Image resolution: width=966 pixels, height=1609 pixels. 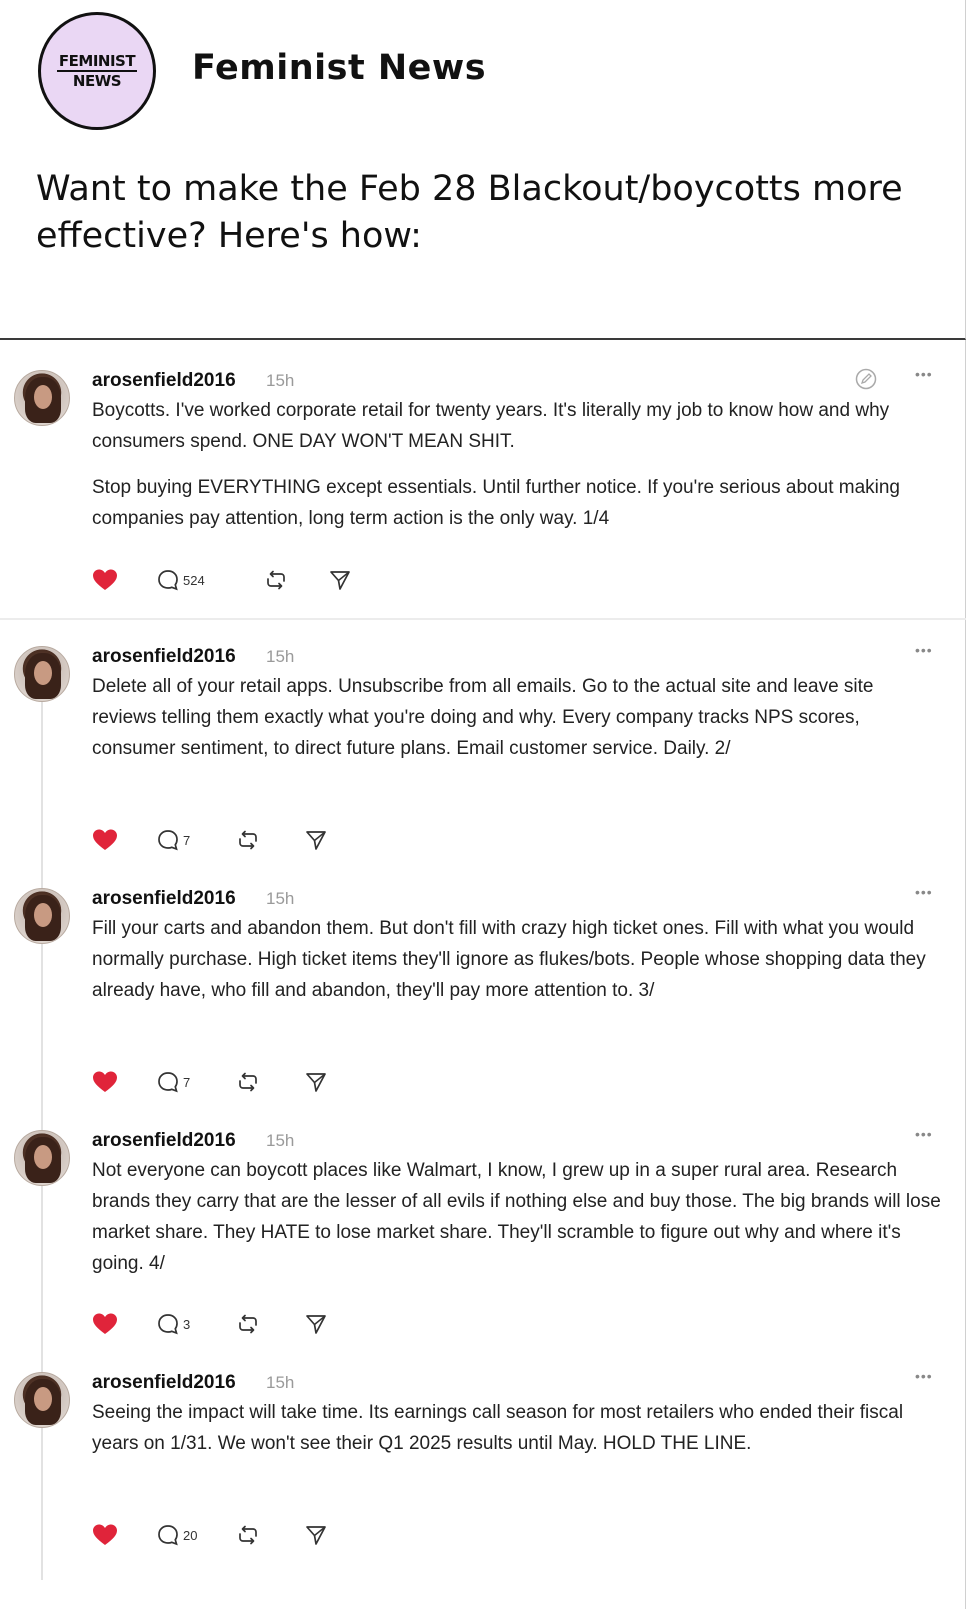 I want to click on reply-button: 524, so click(x=180, y=580).